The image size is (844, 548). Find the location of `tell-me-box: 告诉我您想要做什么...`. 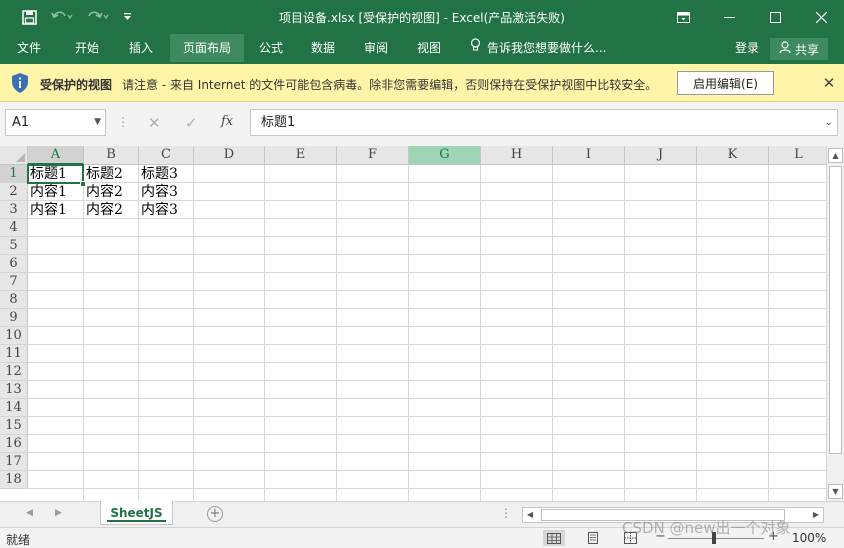

tell-me-box: 告诉我您想要做什么... is located at coordinates (538, 48).